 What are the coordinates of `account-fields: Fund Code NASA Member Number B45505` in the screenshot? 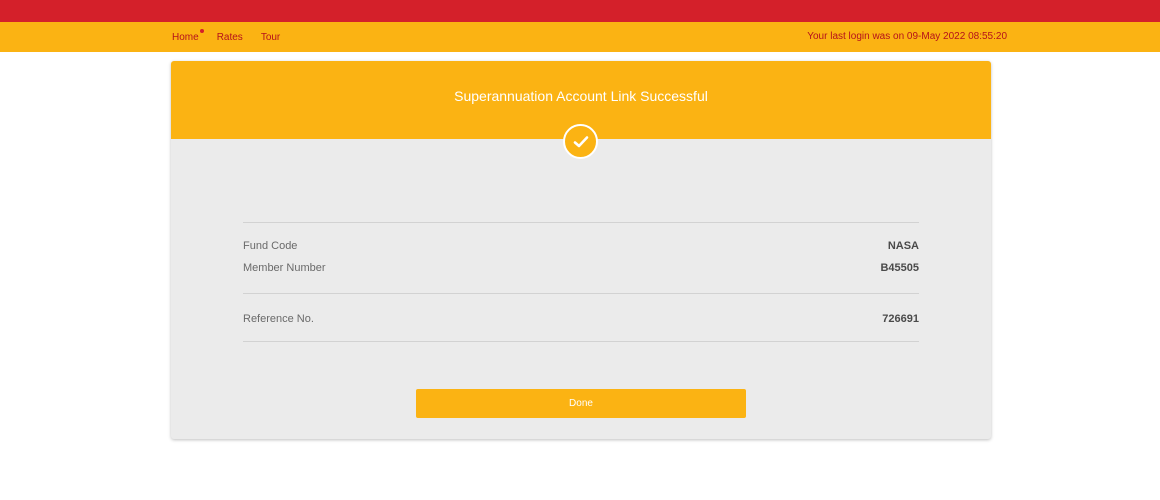 It's located at (581, 258).